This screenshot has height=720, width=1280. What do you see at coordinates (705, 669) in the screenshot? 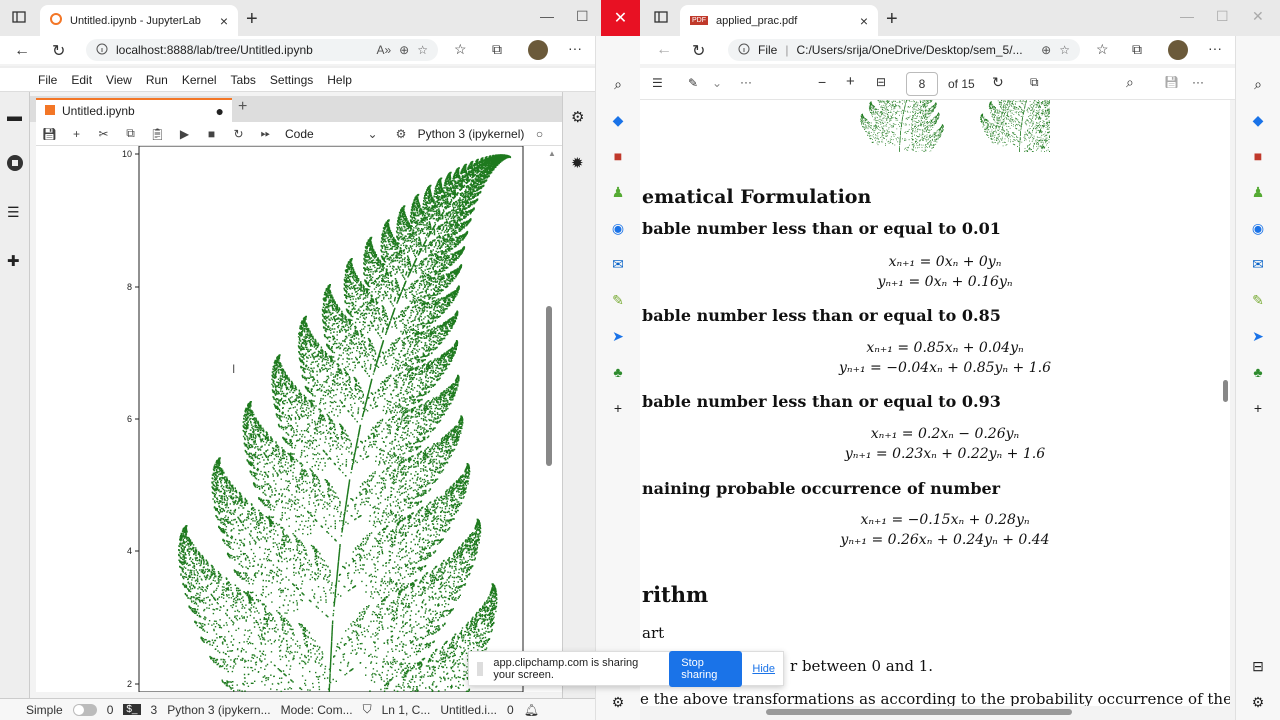
I see `stop-sharing-button: Stop sharing` at bounding box center [705, 669].